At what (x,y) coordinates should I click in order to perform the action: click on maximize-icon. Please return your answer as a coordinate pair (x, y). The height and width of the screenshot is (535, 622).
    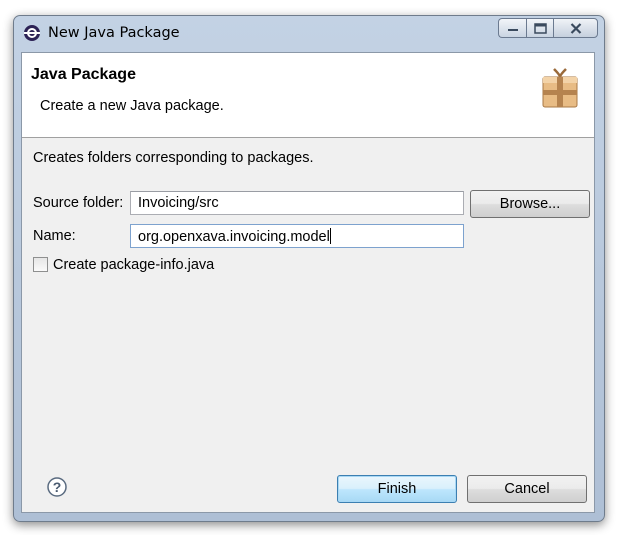
    Looking at the image, I should click on (540, 28).